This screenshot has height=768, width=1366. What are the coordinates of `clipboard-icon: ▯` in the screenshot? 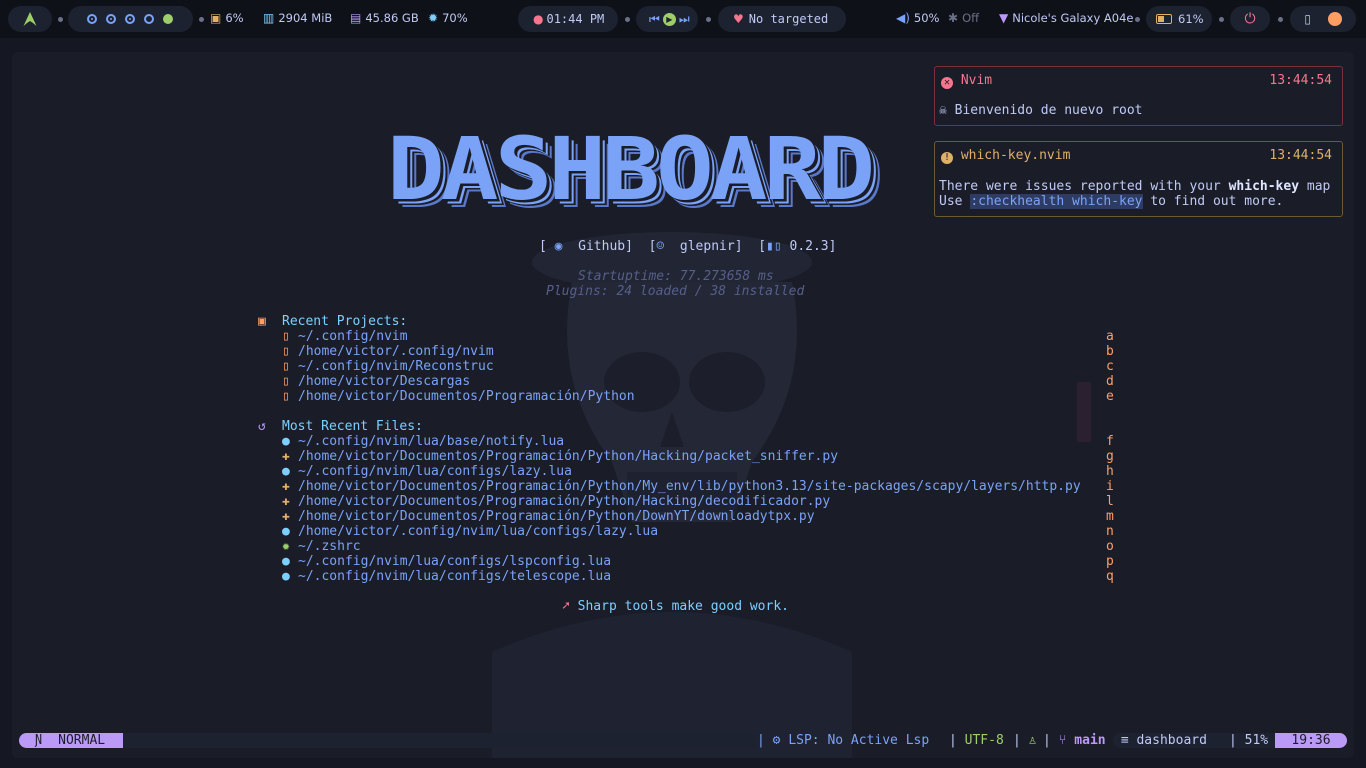 It's located at (1307, 19).